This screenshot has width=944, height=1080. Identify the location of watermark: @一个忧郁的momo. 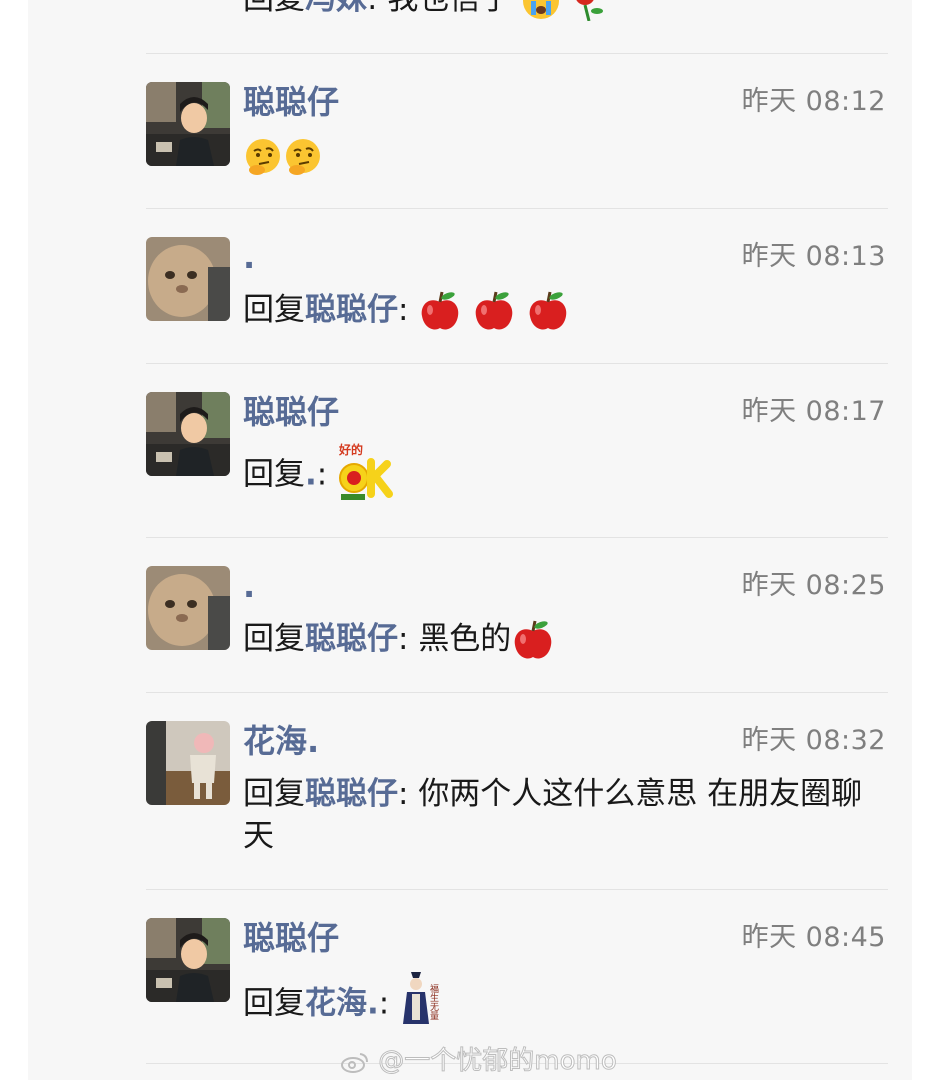
(478, 1058).